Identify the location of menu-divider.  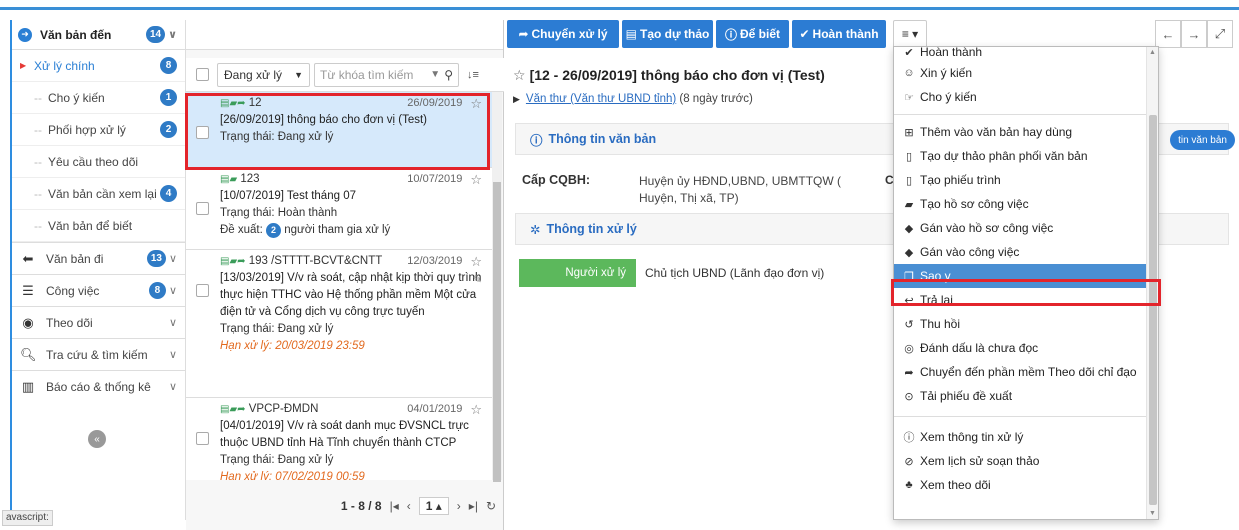
(1021, 416).